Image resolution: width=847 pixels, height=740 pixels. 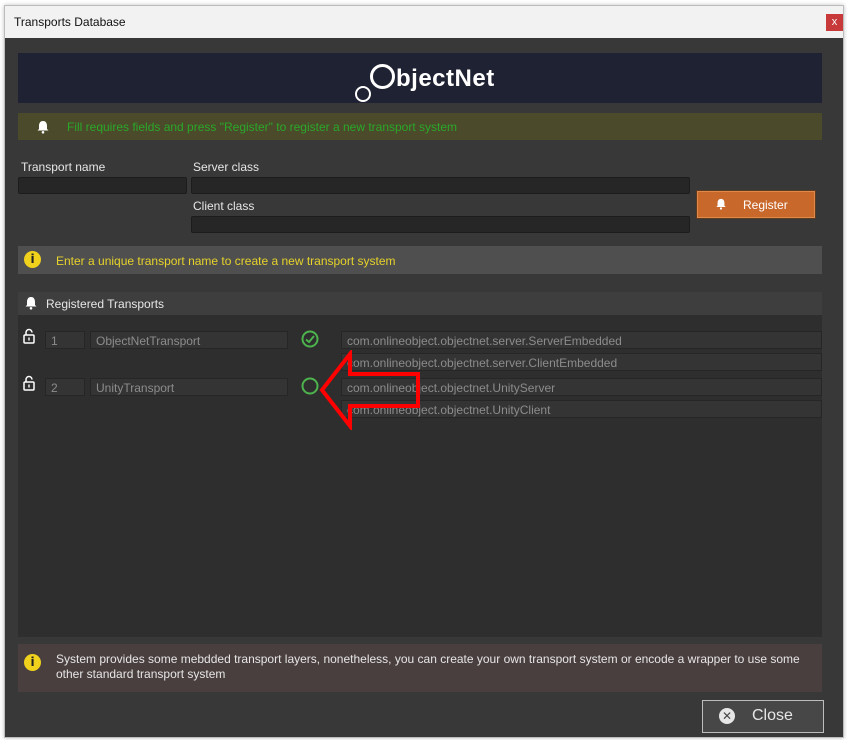 What do you see at coordinates (834, 22) in the screenshot?
I see `window-close-button: x` at bounding box center [834, 22].